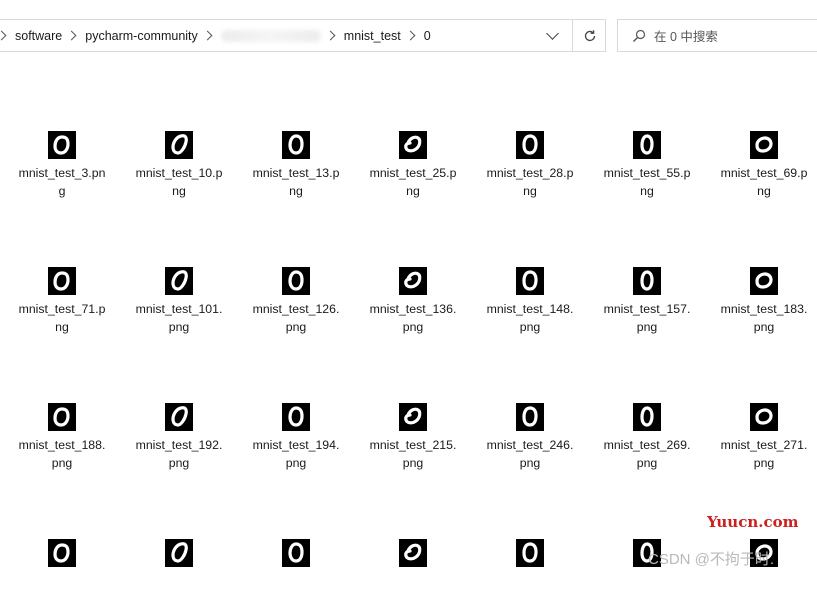 The image size is (817, 590). I want to click on watermark-site: Yuucn.com, so click(753, 522).